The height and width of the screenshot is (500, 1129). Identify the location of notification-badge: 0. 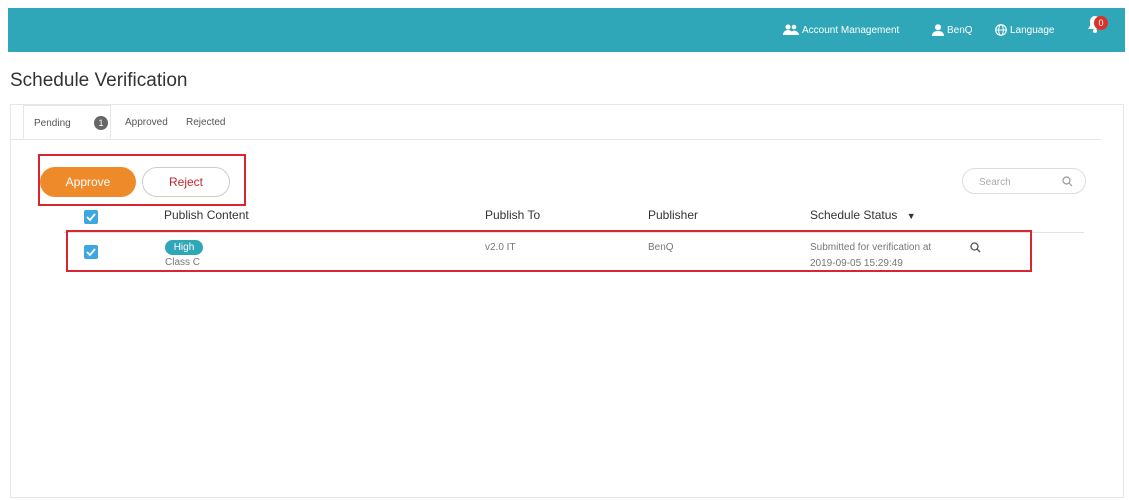
(1101, 23).